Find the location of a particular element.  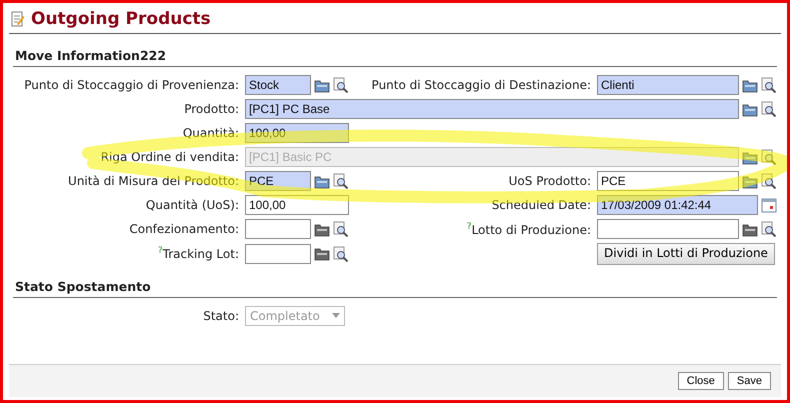

field-label: Prodotto: is located at coordinates (211, 109).